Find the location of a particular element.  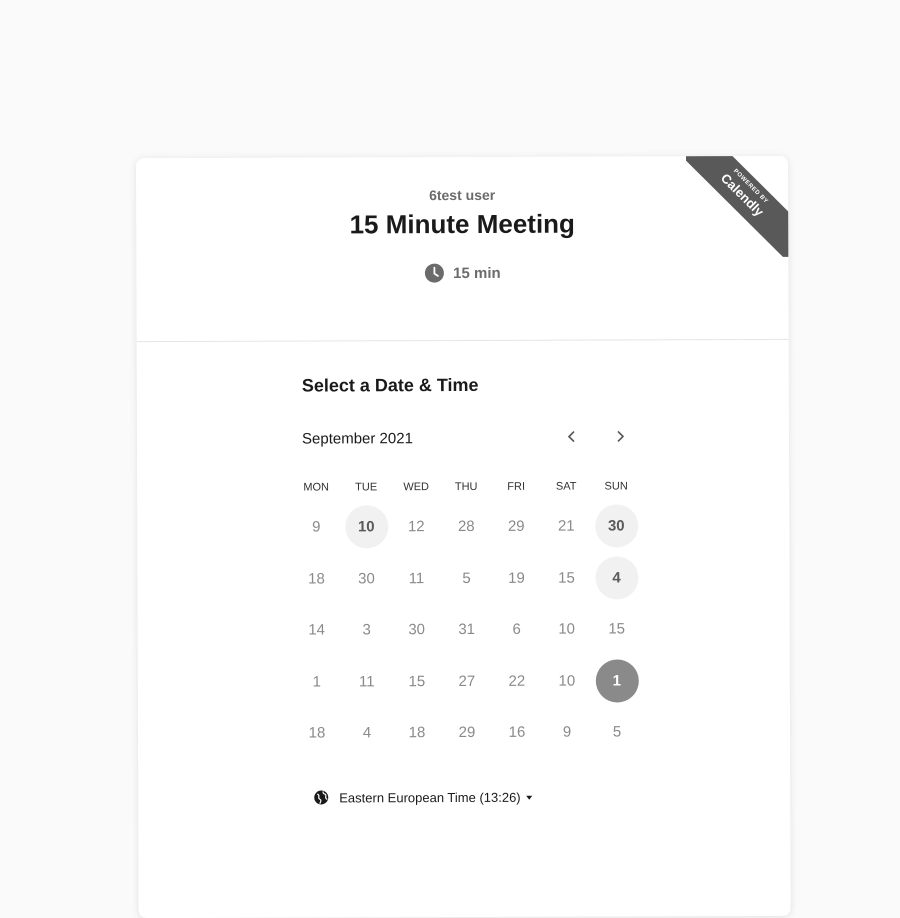

day-number: 27 is located at coordinates (467, 681).